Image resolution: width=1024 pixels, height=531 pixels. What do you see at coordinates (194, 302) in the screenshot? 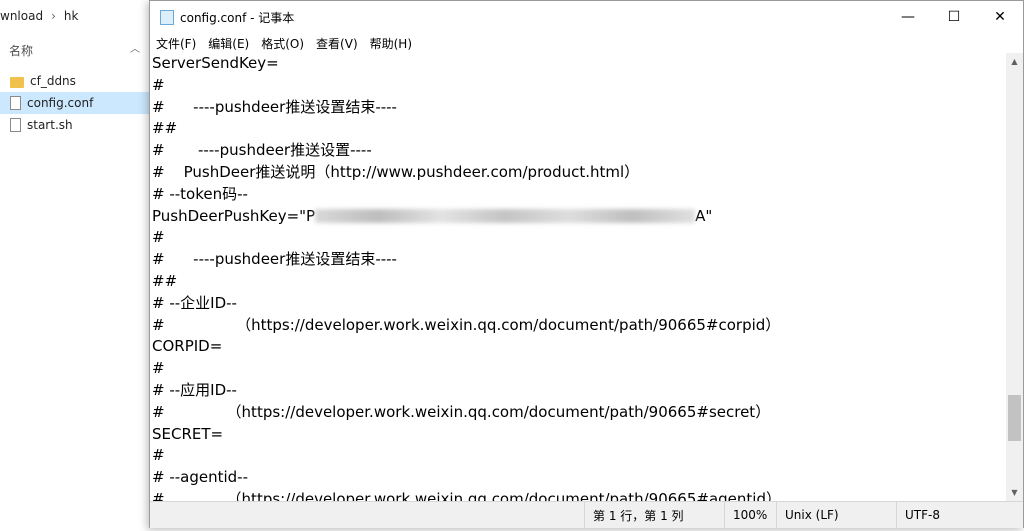
I see `text-line: # --企业ID--` at bounding box center [194, 302].